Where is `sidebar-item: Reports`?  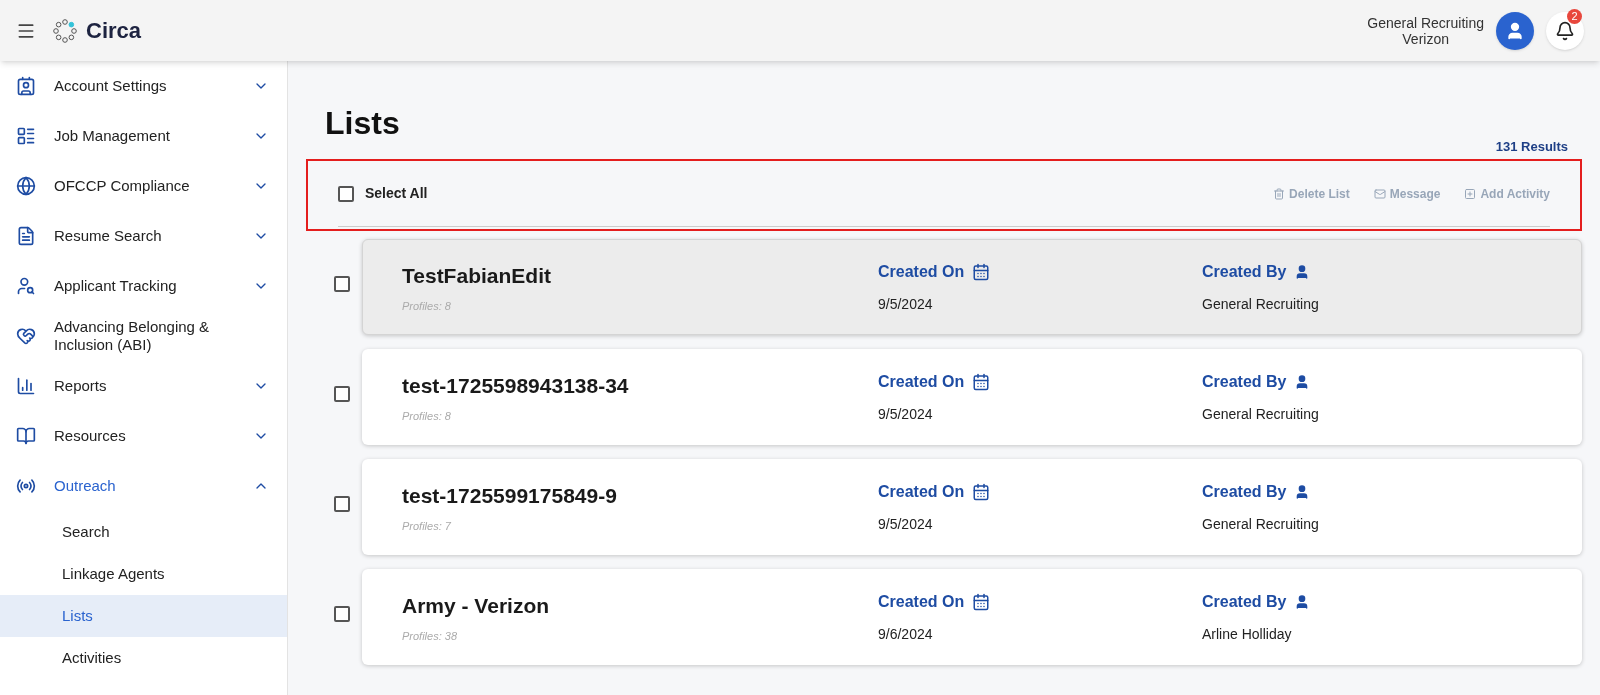 sidebar-item: Reports is located at coordinates (143, 386).